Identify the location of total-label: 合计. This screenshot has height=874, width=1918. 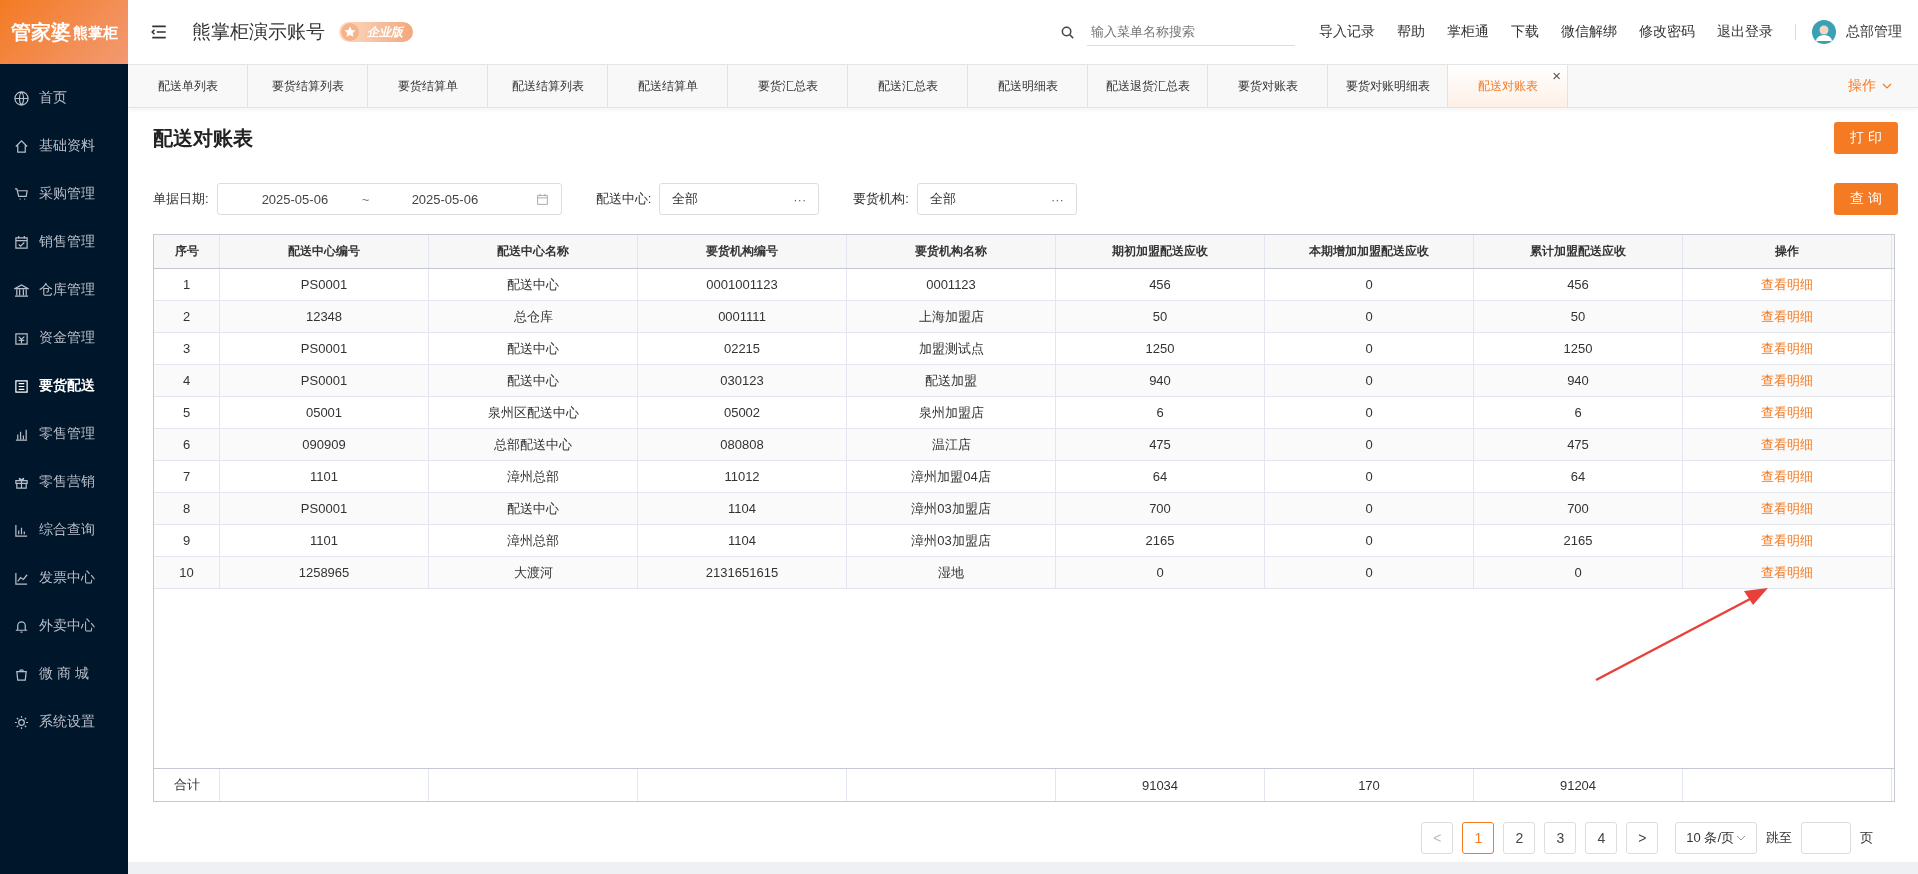
(187, 785).